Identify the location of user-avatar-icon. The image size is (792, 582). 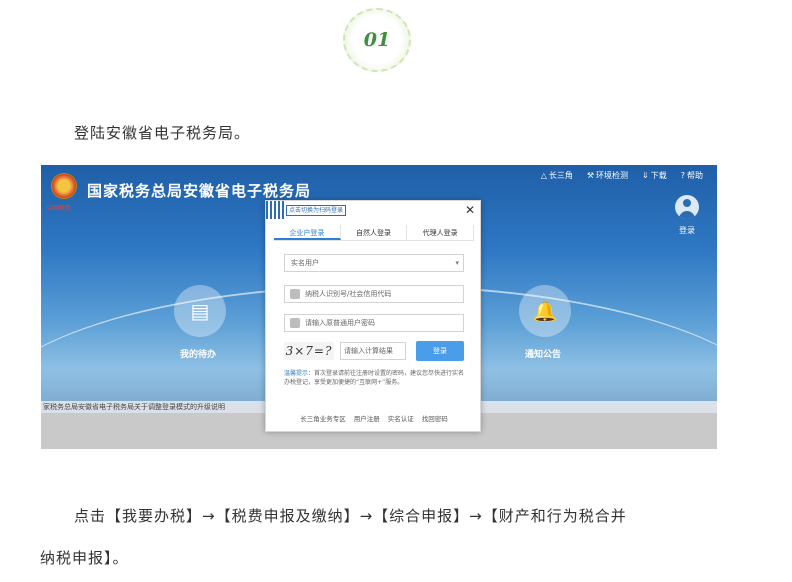
(687, 207).